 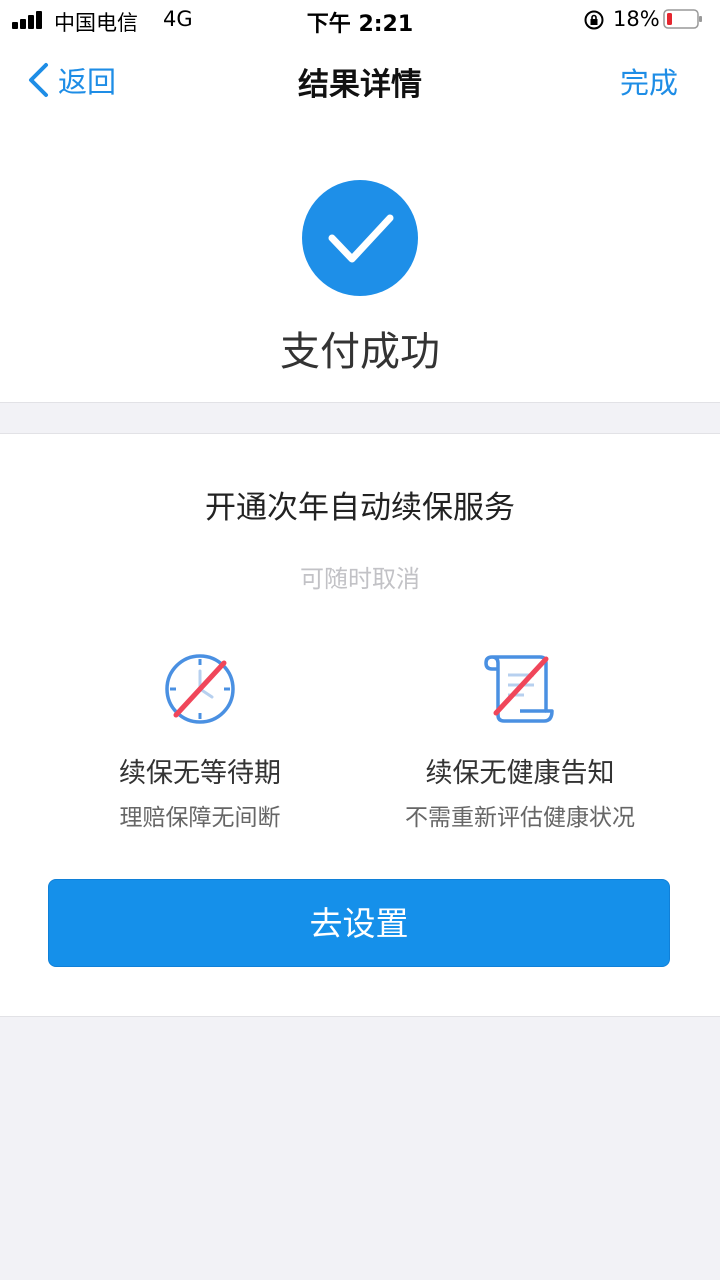 What do you see at coordinates (200, 818) in the screenshot?
I see `feature-desc: 理赔保障无间断` at bounding box center [200, 818].